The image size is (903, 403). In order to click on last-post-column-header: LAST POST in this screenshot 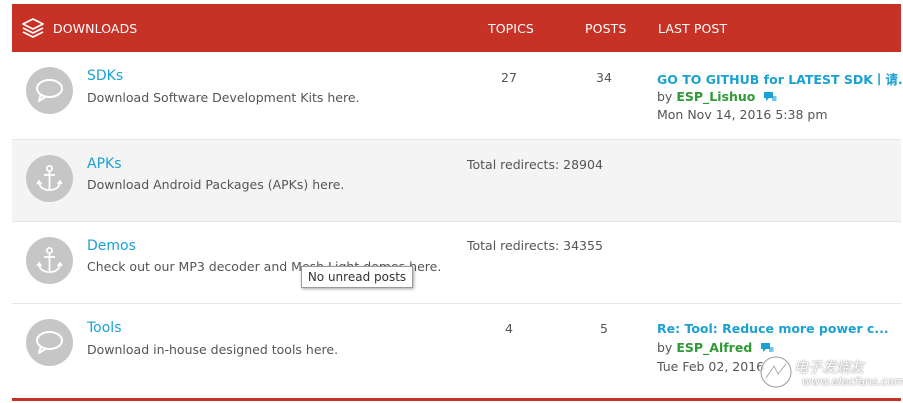, I will do `click(693, 28)`.